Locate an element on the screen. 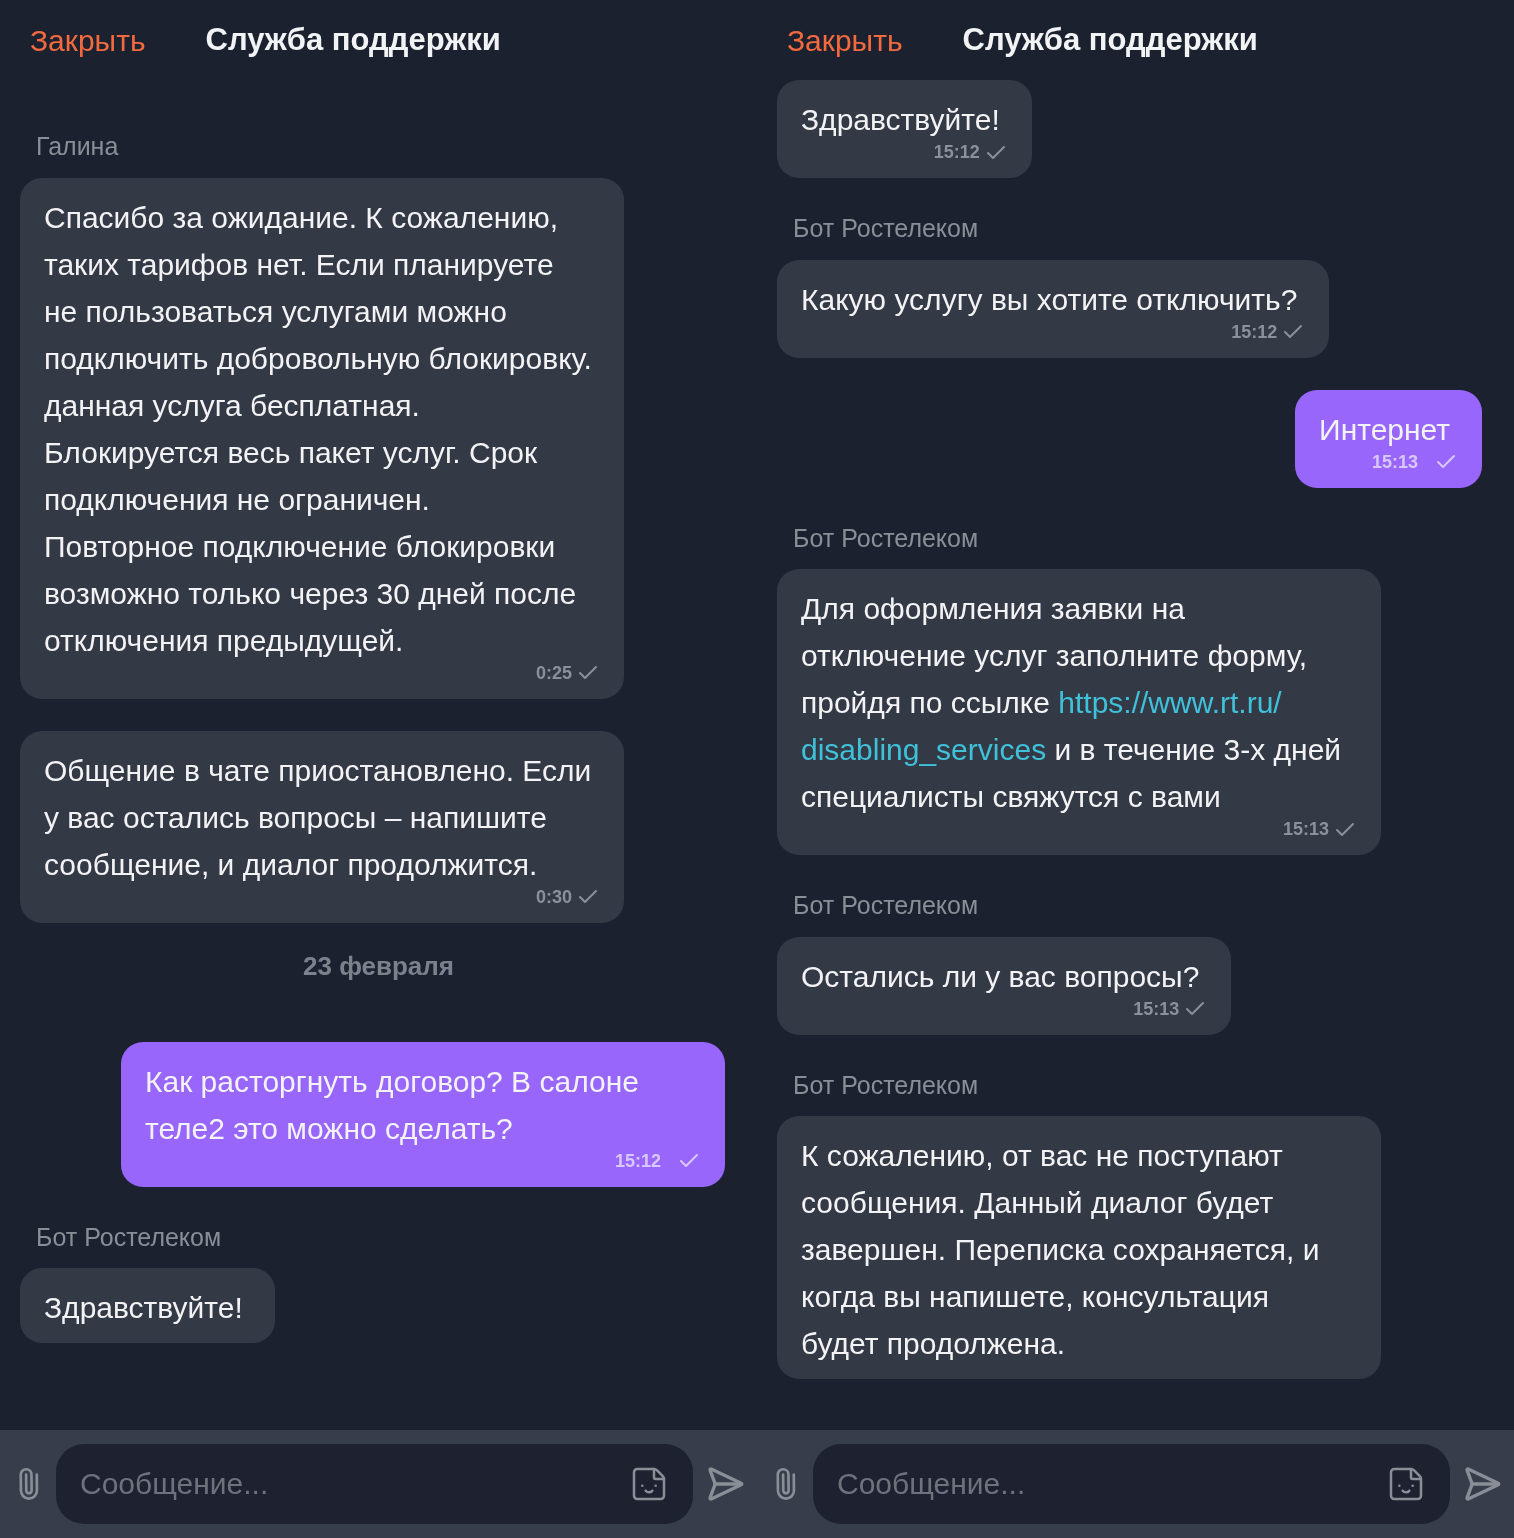 The width and height of the screenshot is (1514, 1538). message-time: 0:30 is located at coordinates (553, 897).